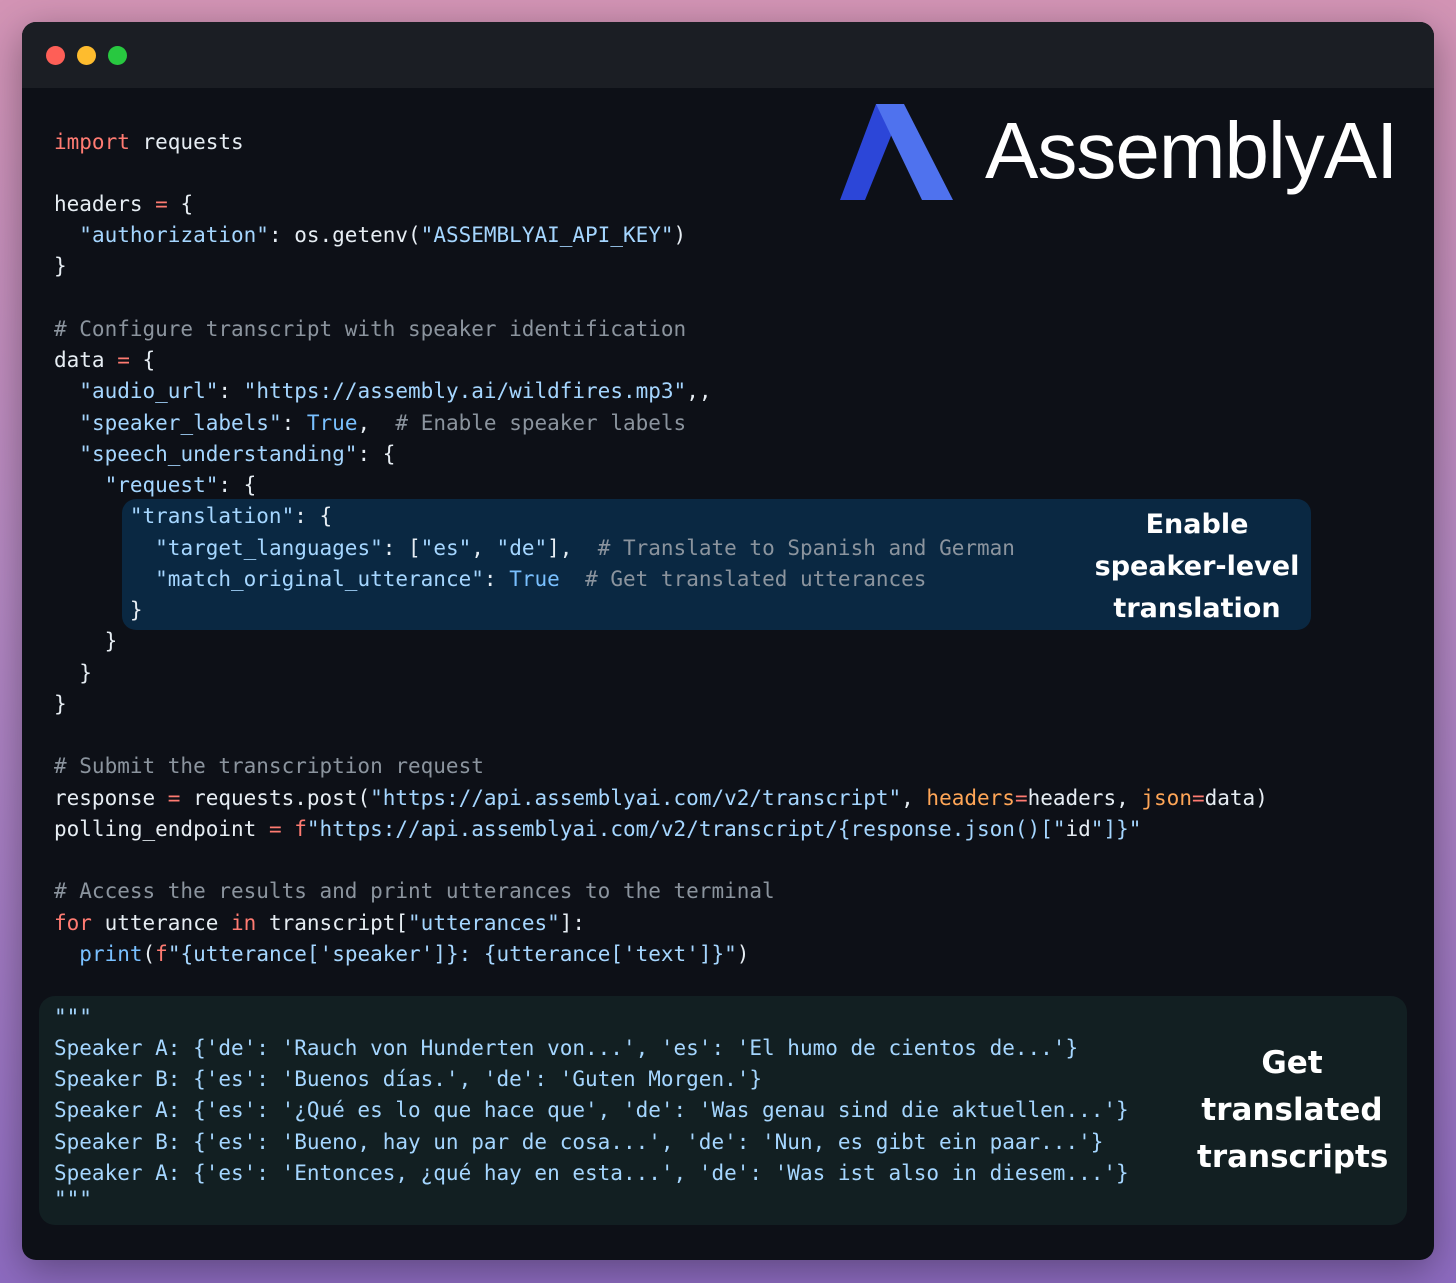 The height and width of the screenshot is (1283, 1456). Describe the element at coordinates (86, 55) in the screenshot. I see `minimize-window-button` at that location.